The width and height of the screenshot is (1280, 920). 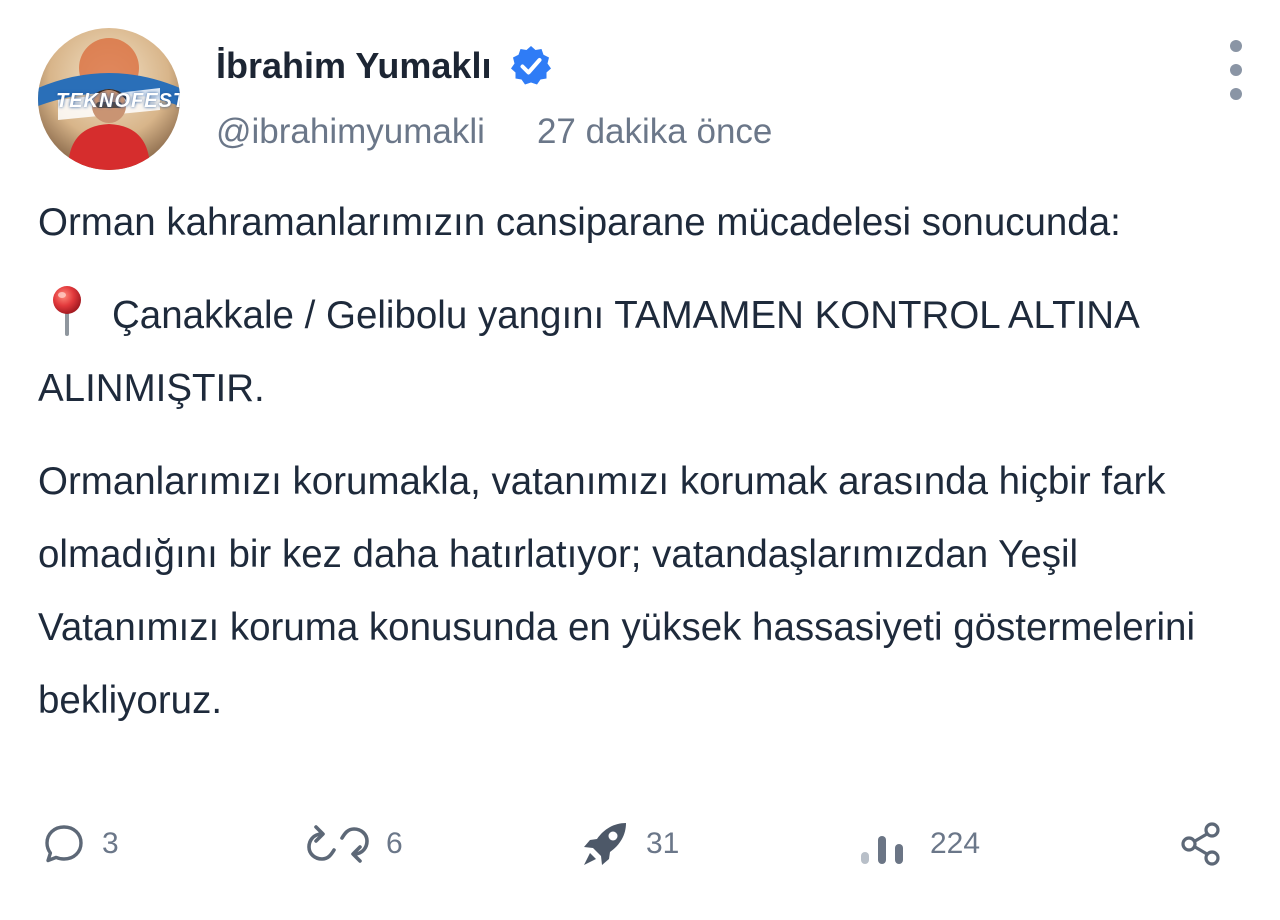 I want to click on repost-count: 6, so click(x=394, y=843).